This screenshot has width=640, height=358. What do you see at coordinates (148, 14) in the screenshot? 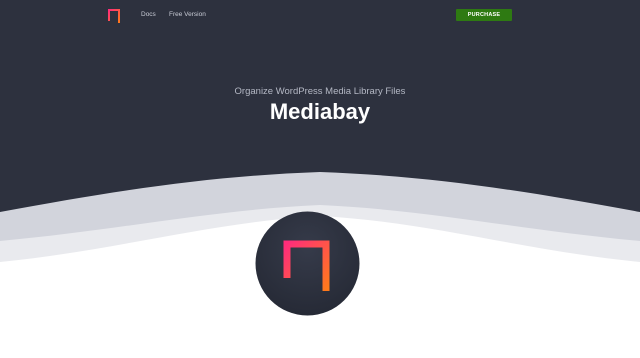
I see `nav-link-docs: Docs` at bounding box center [148, 14].